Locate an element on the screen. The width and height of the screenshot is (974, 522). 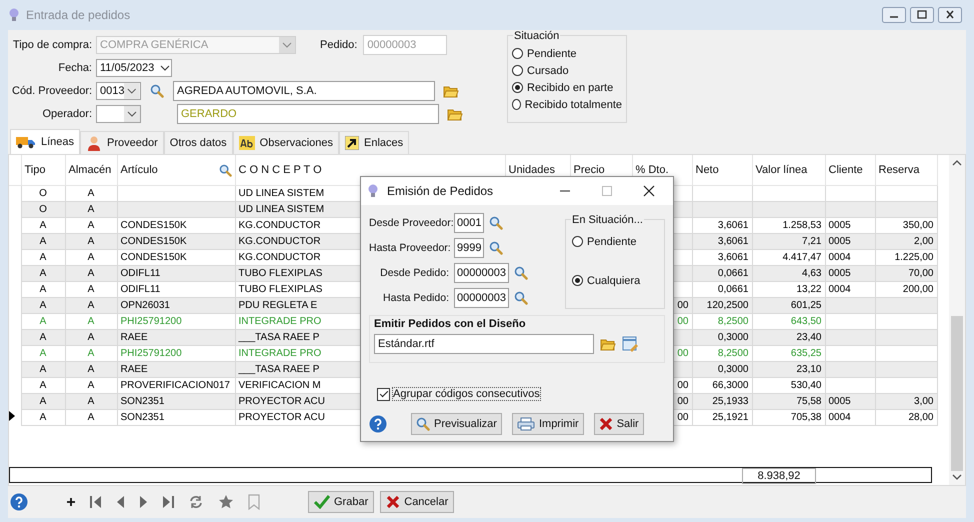
table-cell: ___TASA RAEE P is located at coordinates (279, 369).